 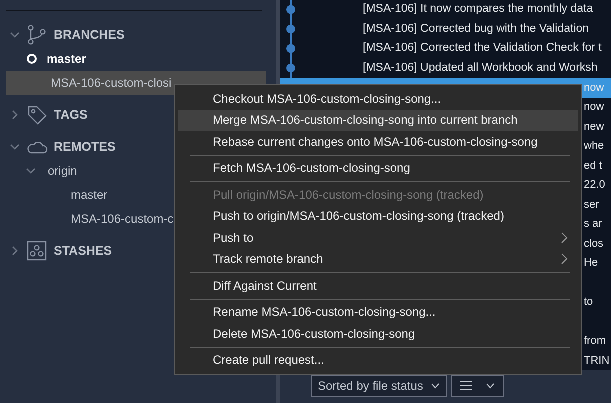 What do you see at coordinates (378, 120) in the screenshot?
I see `menu-item: Merge MSA-106-custom-closing-song into current branch` at bounding box center [378, 120].